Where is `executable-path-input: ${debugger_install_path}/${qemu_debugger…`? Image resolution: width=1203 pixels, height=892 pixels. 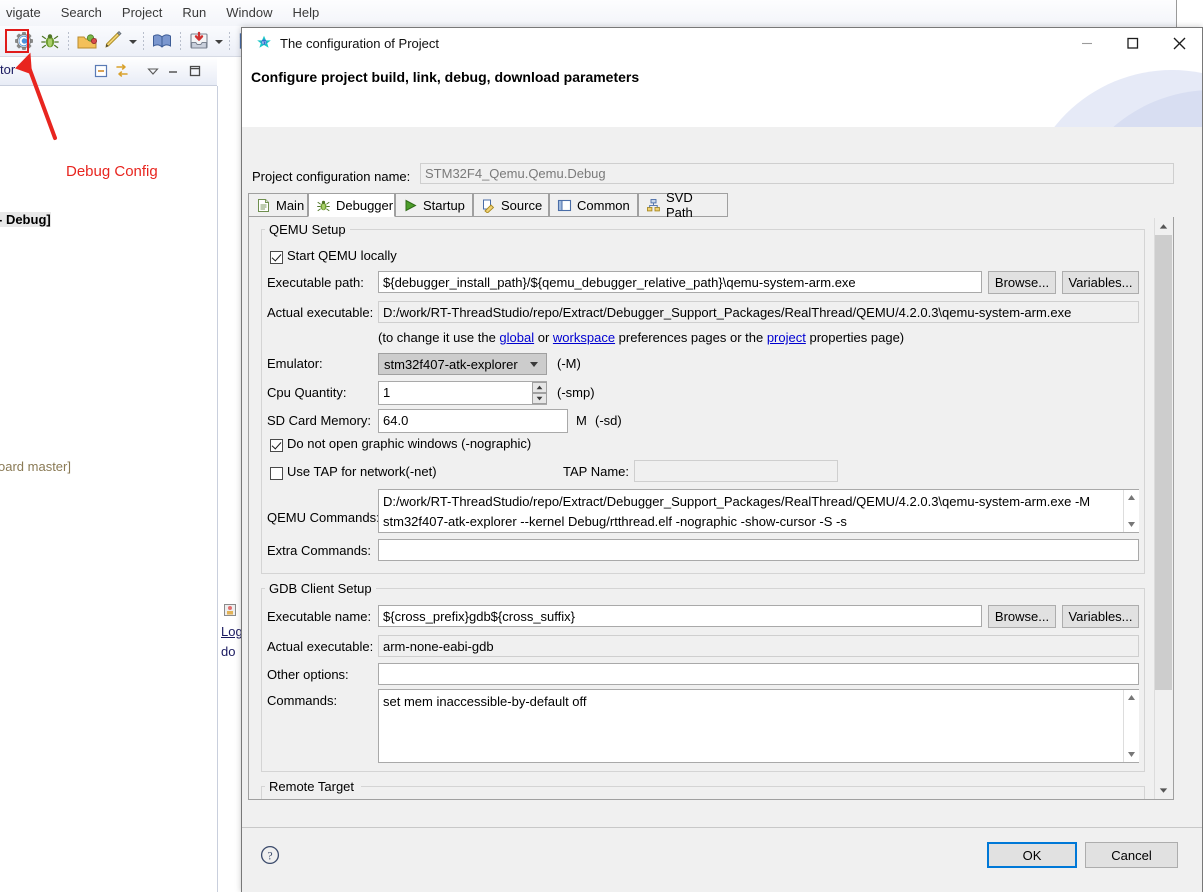
executable-path-input: ${debugger_install_path}/${qemu_debugger… is located at coordinates (680, 282).